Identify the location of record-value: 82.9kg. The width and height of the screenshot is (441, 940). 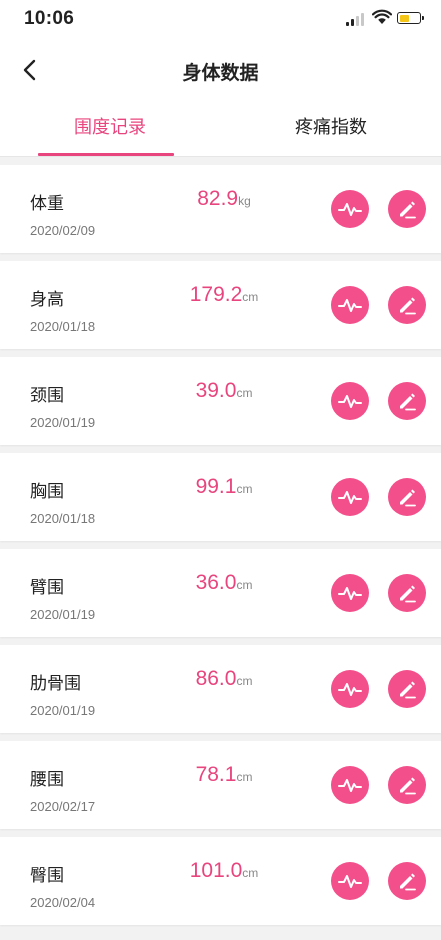
(224, 199).